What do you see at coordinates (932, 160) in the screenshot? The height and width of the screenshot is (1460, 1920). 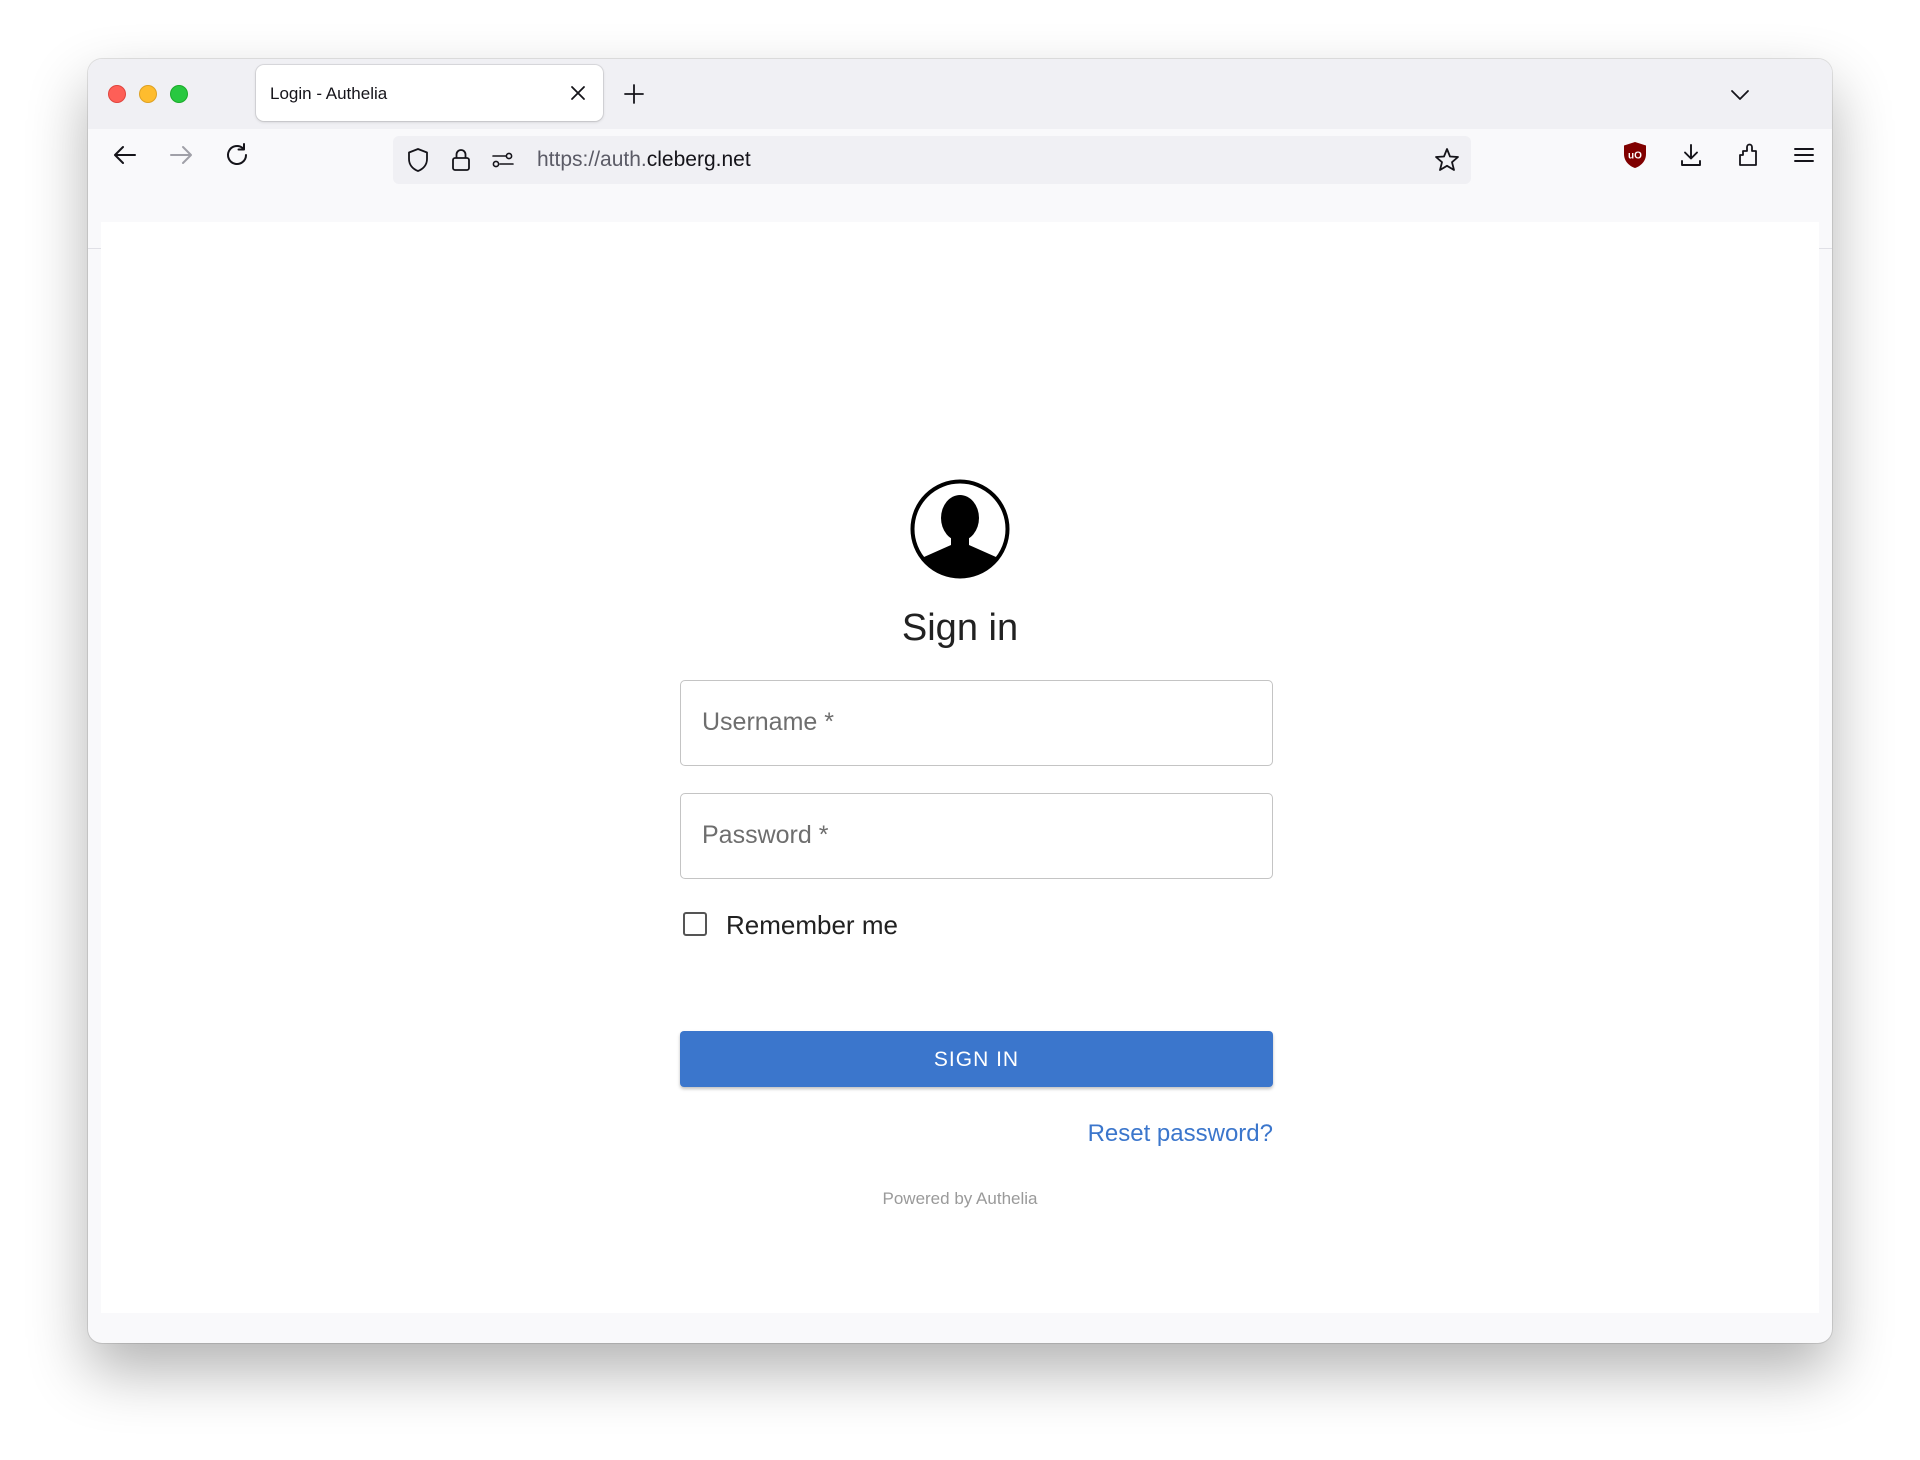 I see `url-bar: https://auth.cleberg.net` at bounding box center [932, 160].